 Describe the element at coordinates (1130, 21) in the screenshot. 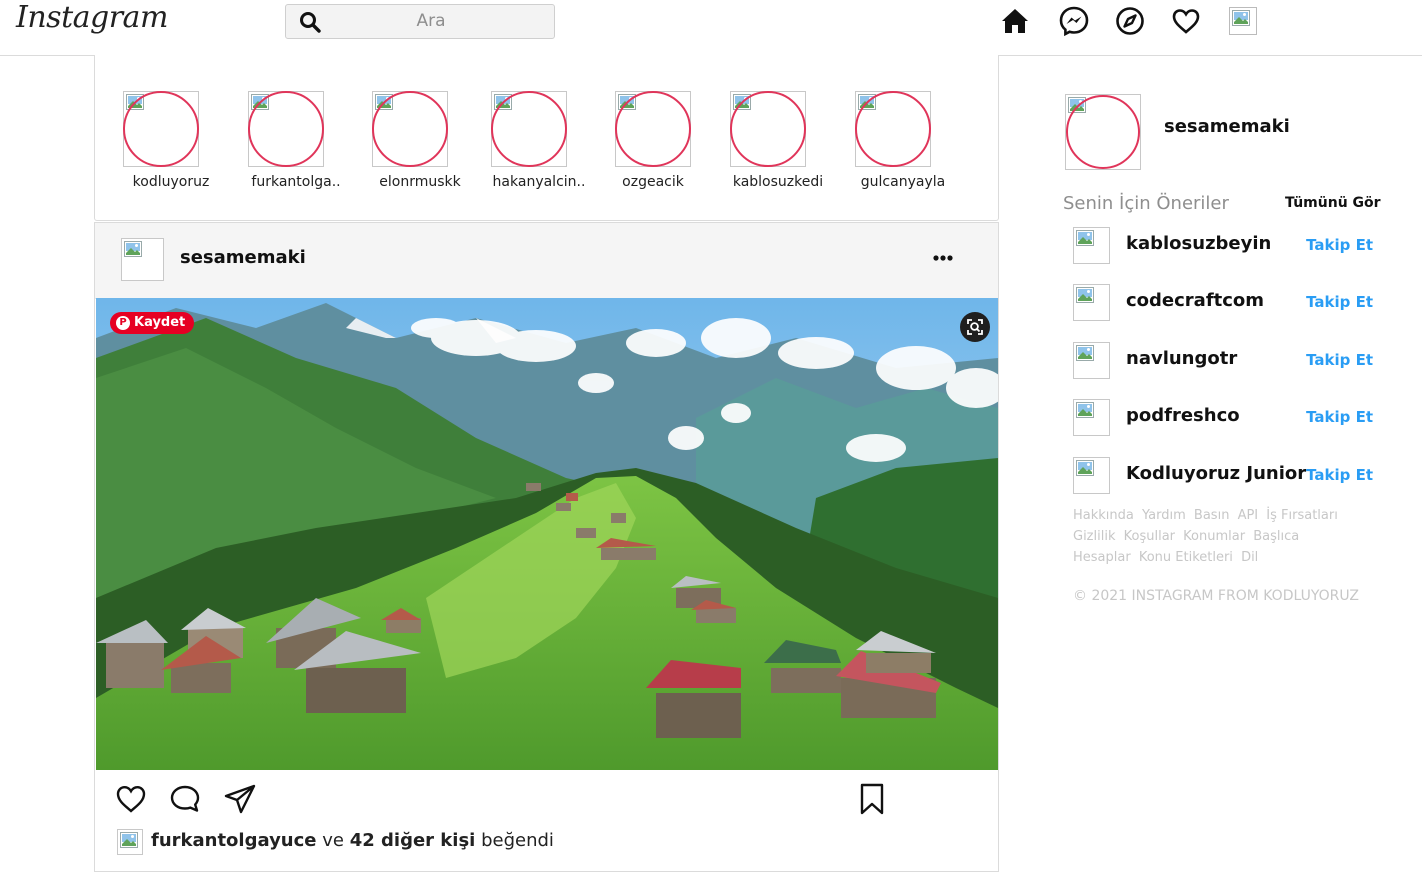

I see `explore-icon` at that location.